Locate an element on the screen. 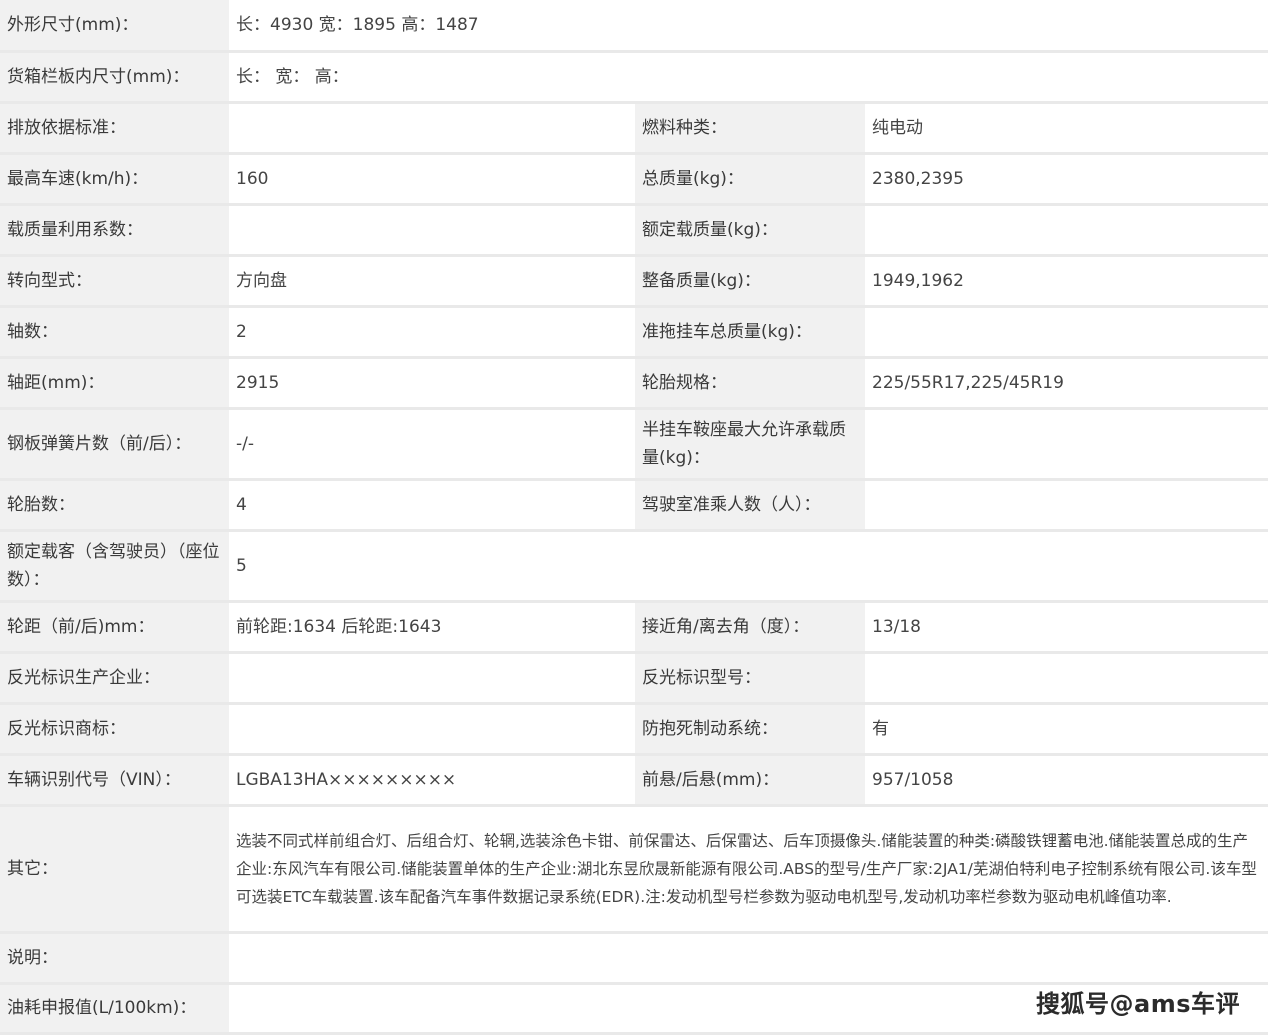 The image size is (1268, 1035). spec-row: 说明： is located at coordinates (634, 958).